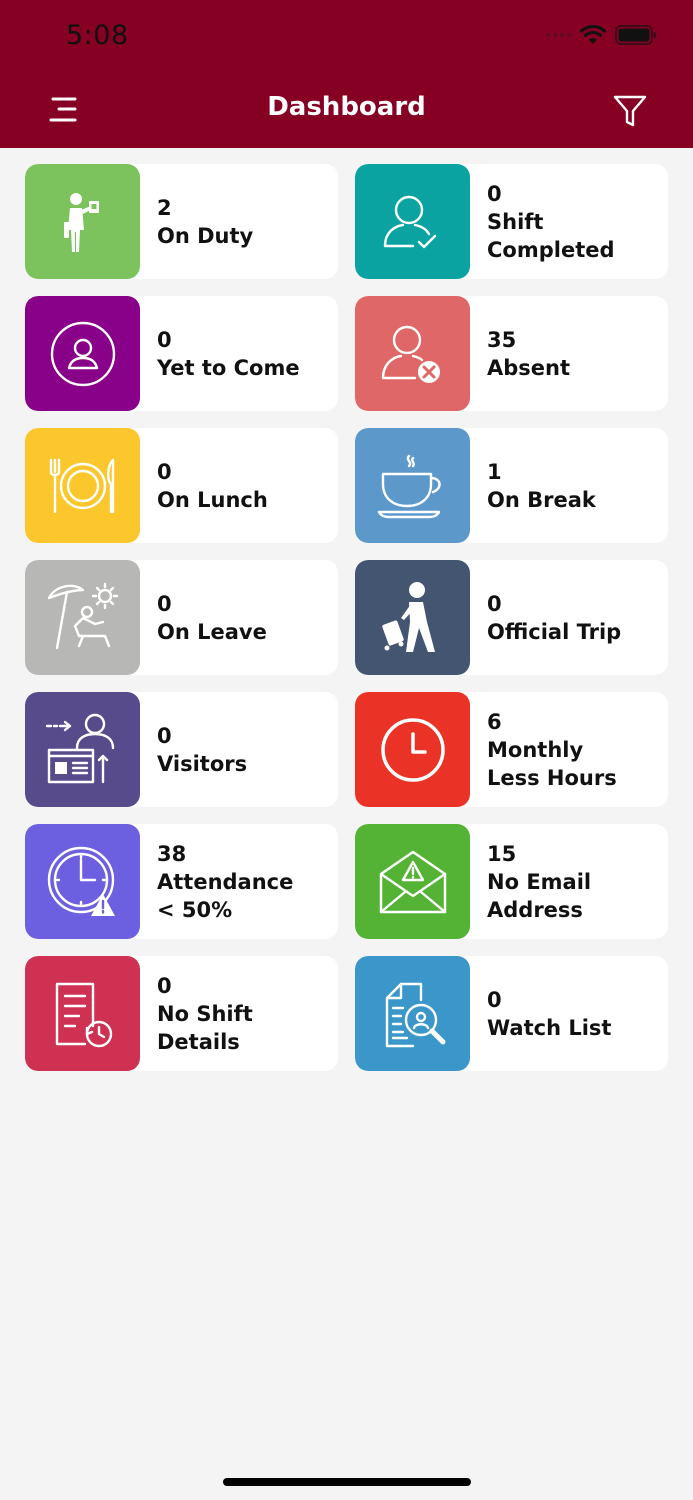 This screenshot has width=693, height=1500. Describe the element at coordinates (97, 35) in the screenshot. I see `status-time: 5:08` at that location.